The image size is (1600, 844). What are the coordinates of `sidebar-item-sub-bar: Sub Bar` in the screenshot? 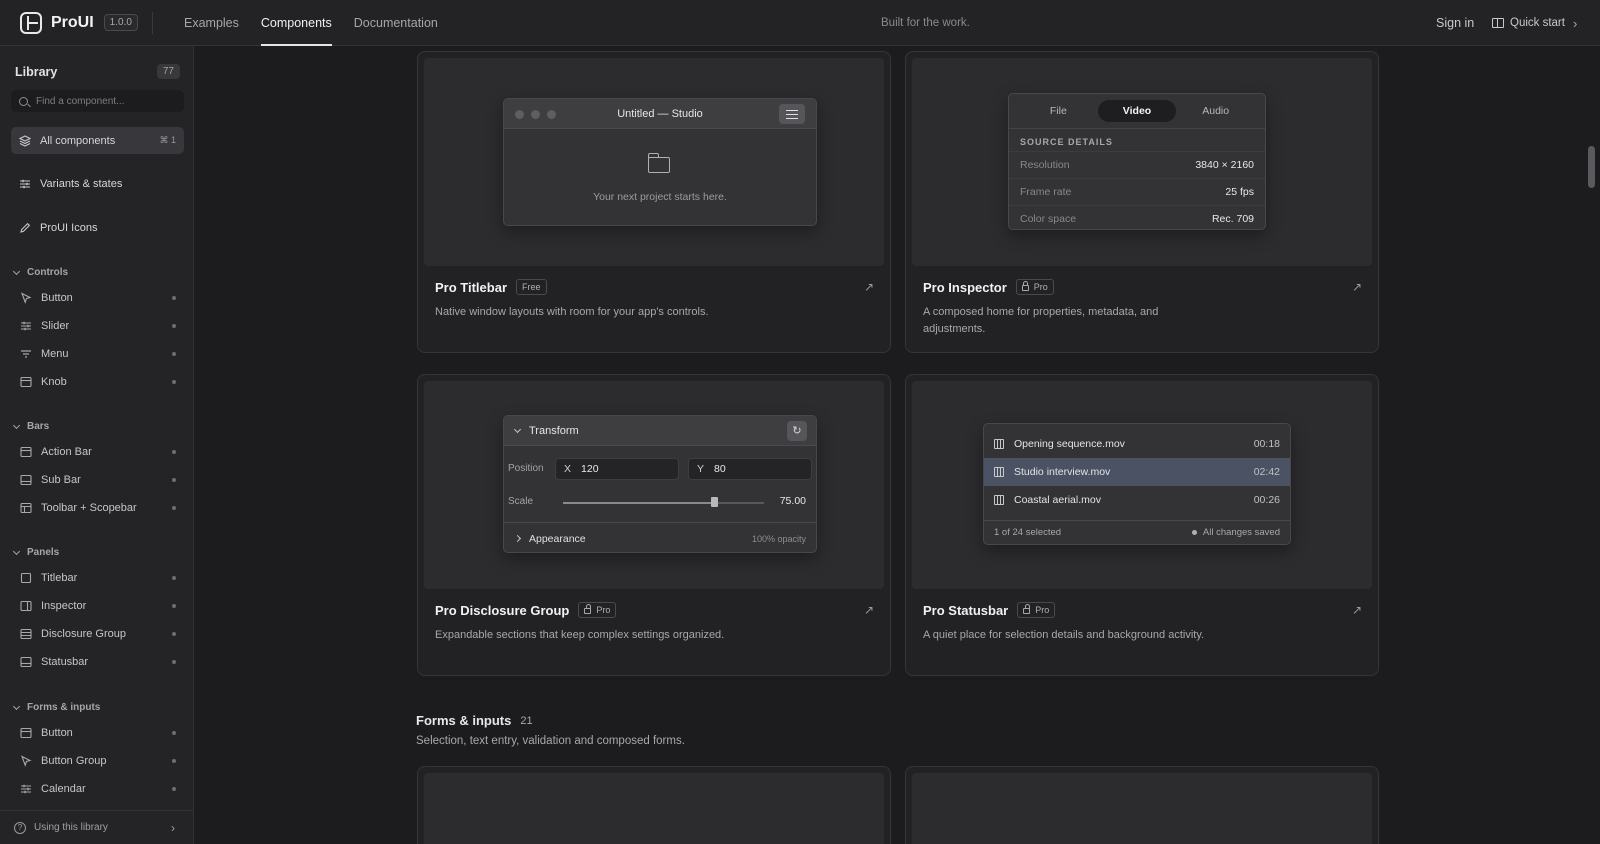 It's located at (97, 480).